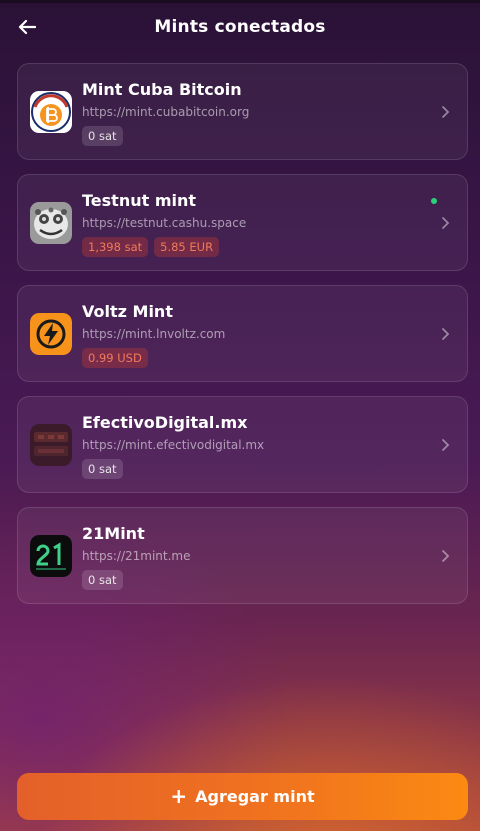  Describe the element at coordinates (127, 311) in the screenshot. I see `mint-name: Voltz Mint` at that location.